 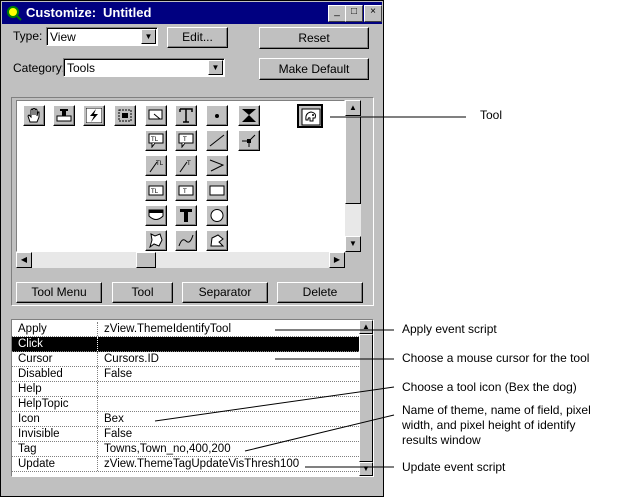 I want to click on callout-cursor: Choose a mouse cursor for the tool, so click(x=496, y=358).